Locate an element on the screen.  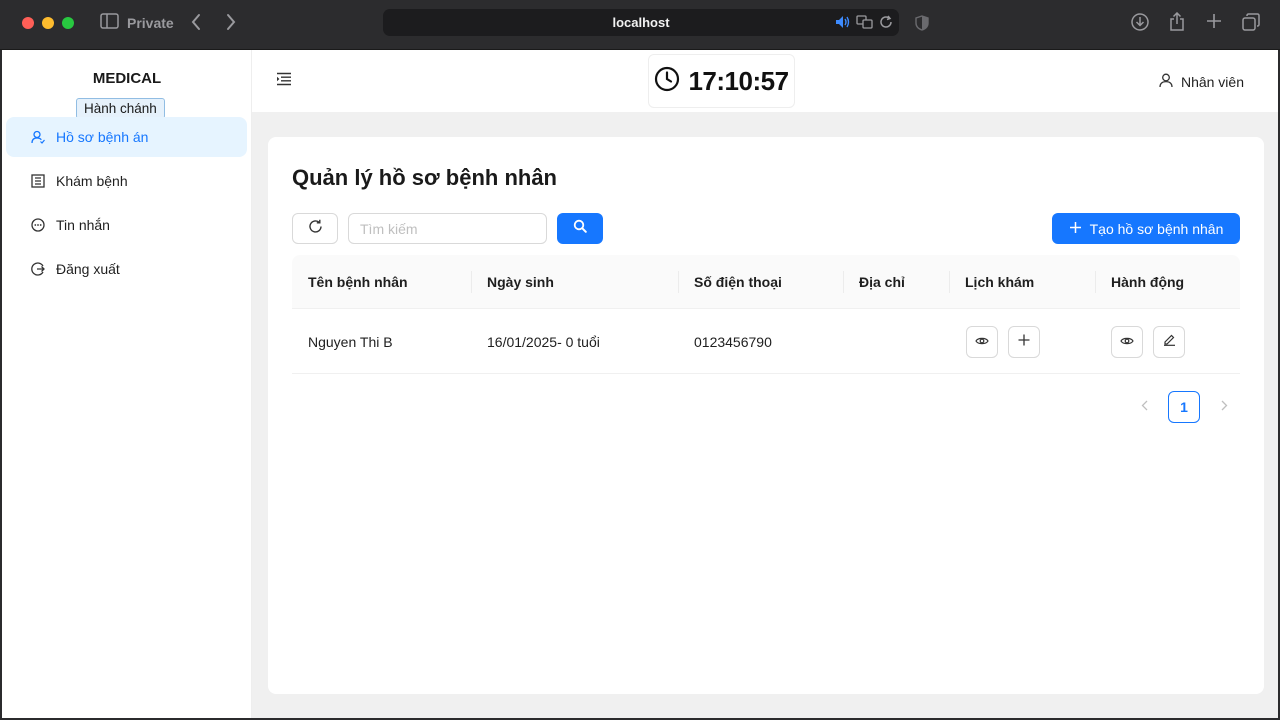
browser-toolbar: Private localhost is located at coordinates (640, 25).